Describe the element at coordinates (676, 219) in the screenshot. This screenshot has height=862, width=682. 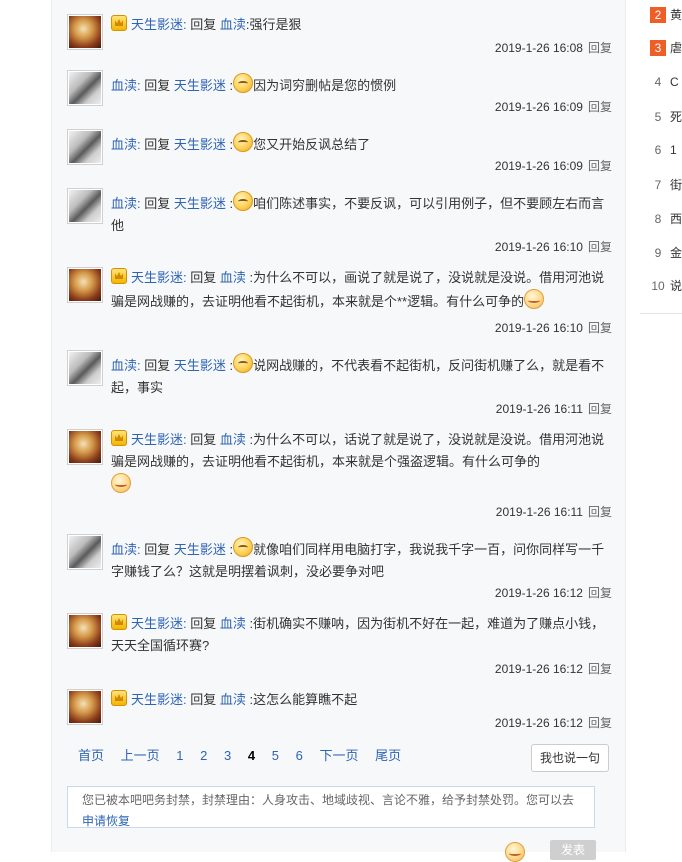
I see `rank-title: 西` at that location.